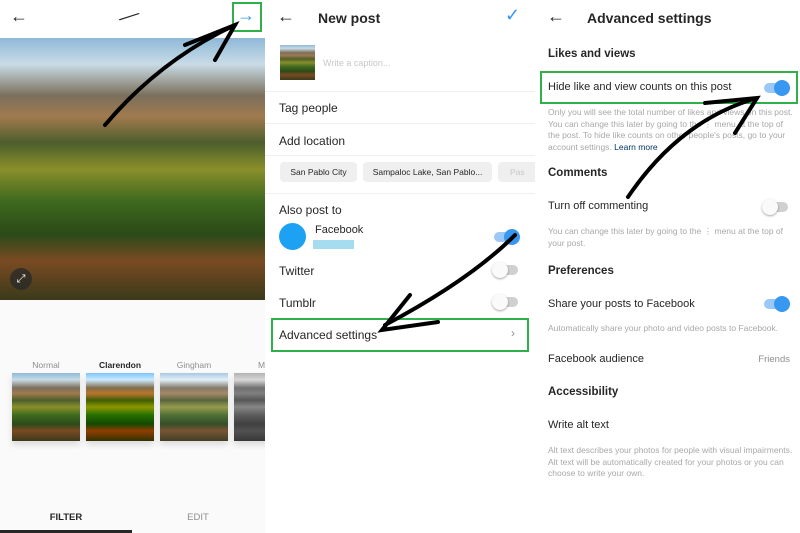  Describe the element at coordinates (170, 75) in the screenshot. I see `arrow-to-next` at that location.